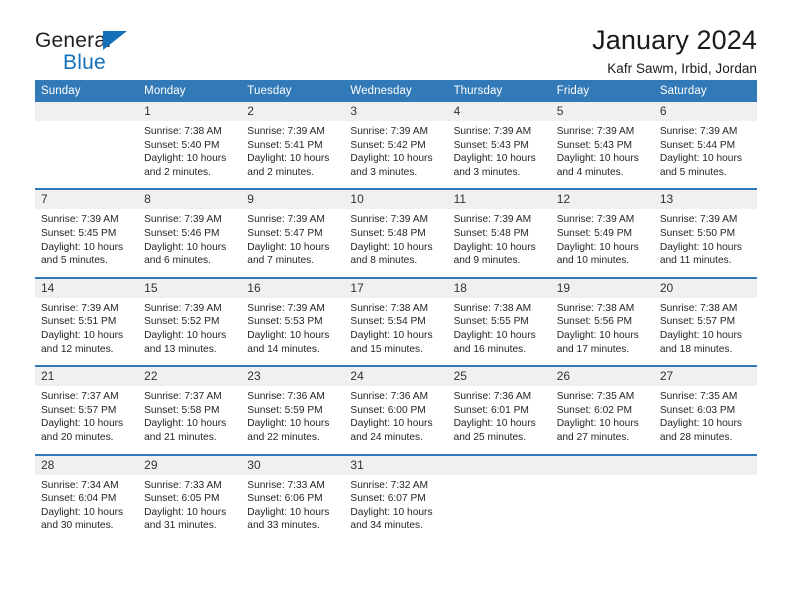 The height and width of the screenshot is (612, 792). Describe the element at coordinates (285, 322) in the screenshot. I see `day-sunset-text: Sunset: 5:53 PM` at that location.